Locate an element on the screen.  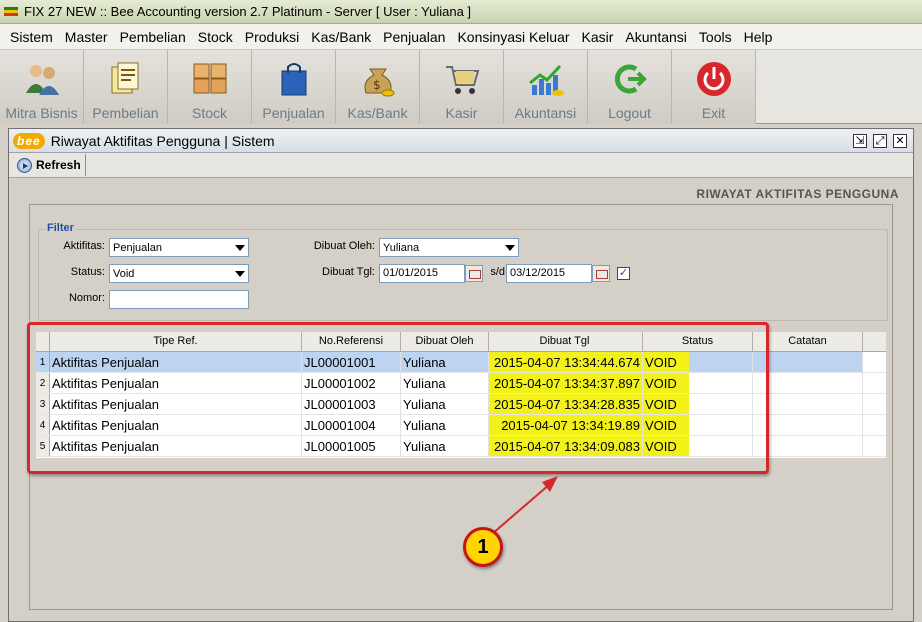
menu-master: Master is located at coordinates (86, 37).